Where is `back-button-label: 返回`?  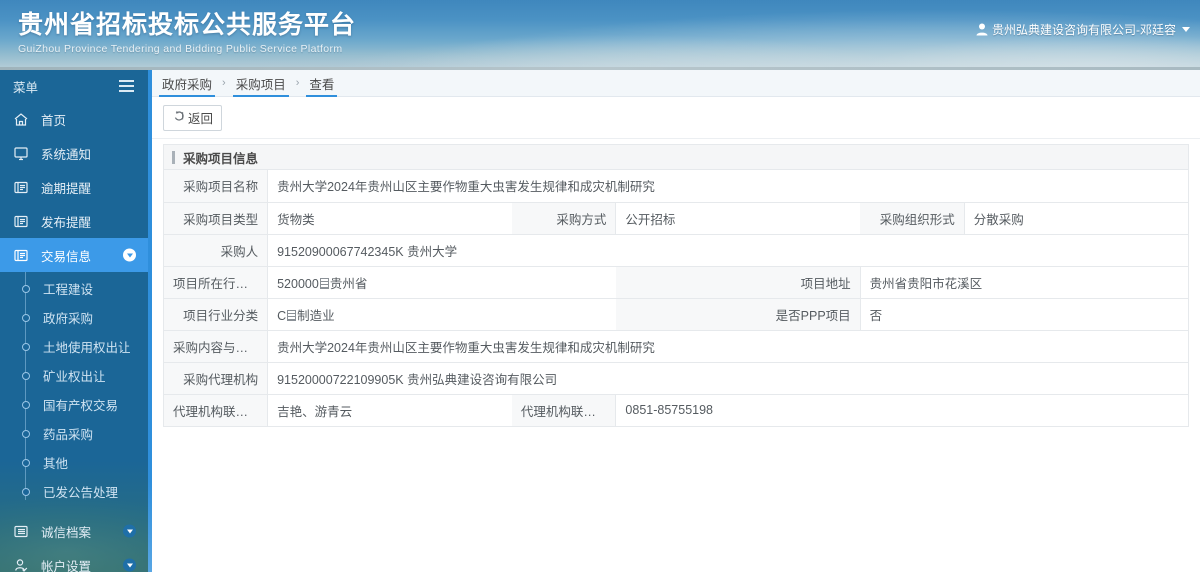
back-button-label: 返回 is located at coordinates (201, 119).